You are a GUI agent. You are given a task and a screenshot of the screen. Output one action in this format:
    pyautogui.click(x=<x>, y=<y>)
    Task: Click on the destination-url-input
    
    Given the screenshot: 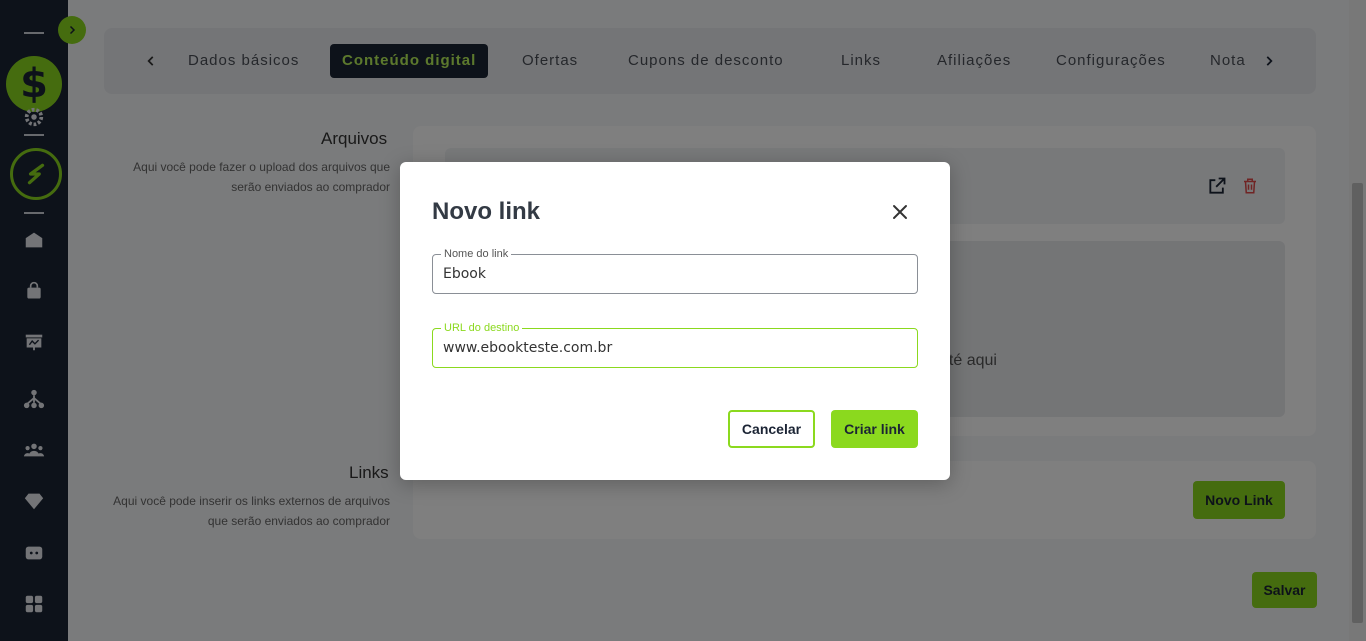 What is the action you would take?
    pyautogui.click(x=673, y=348)
    